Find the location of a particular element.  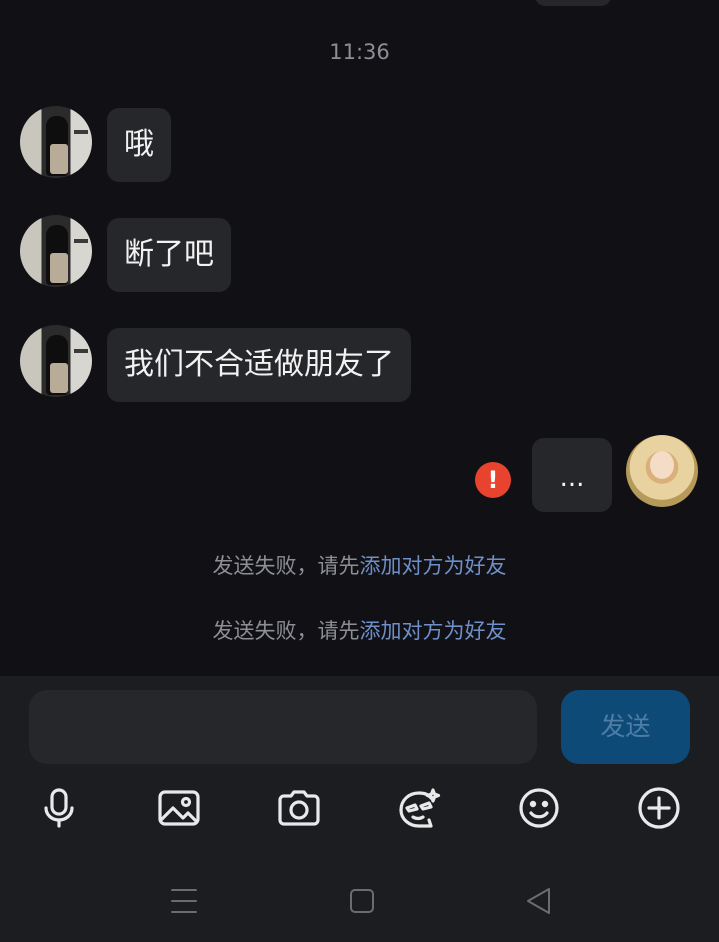

menu-icon is located at coordinates (184, 901).